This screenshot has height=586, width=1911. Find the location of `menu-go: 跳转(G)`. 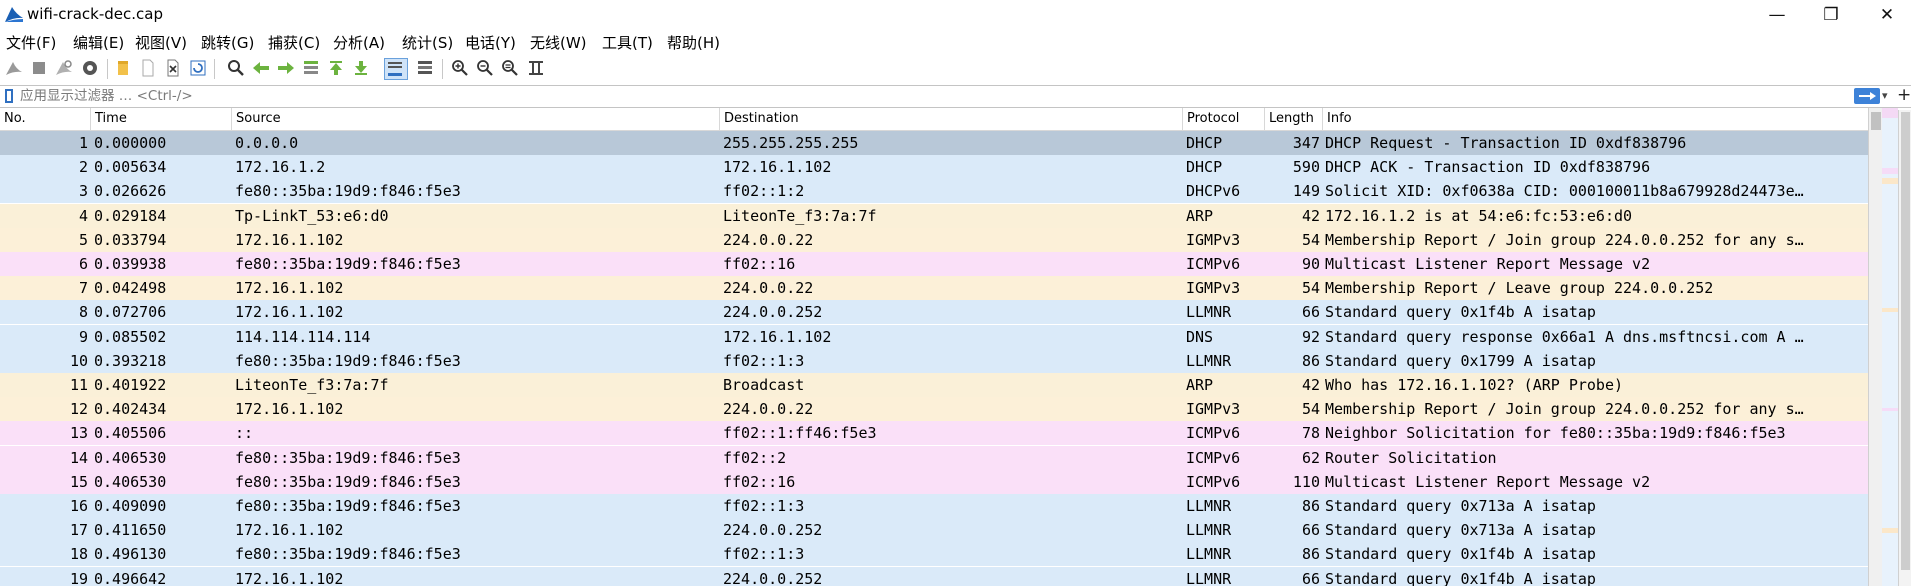

menu-go: 跳转(G) is located at coordinates (227, 42).